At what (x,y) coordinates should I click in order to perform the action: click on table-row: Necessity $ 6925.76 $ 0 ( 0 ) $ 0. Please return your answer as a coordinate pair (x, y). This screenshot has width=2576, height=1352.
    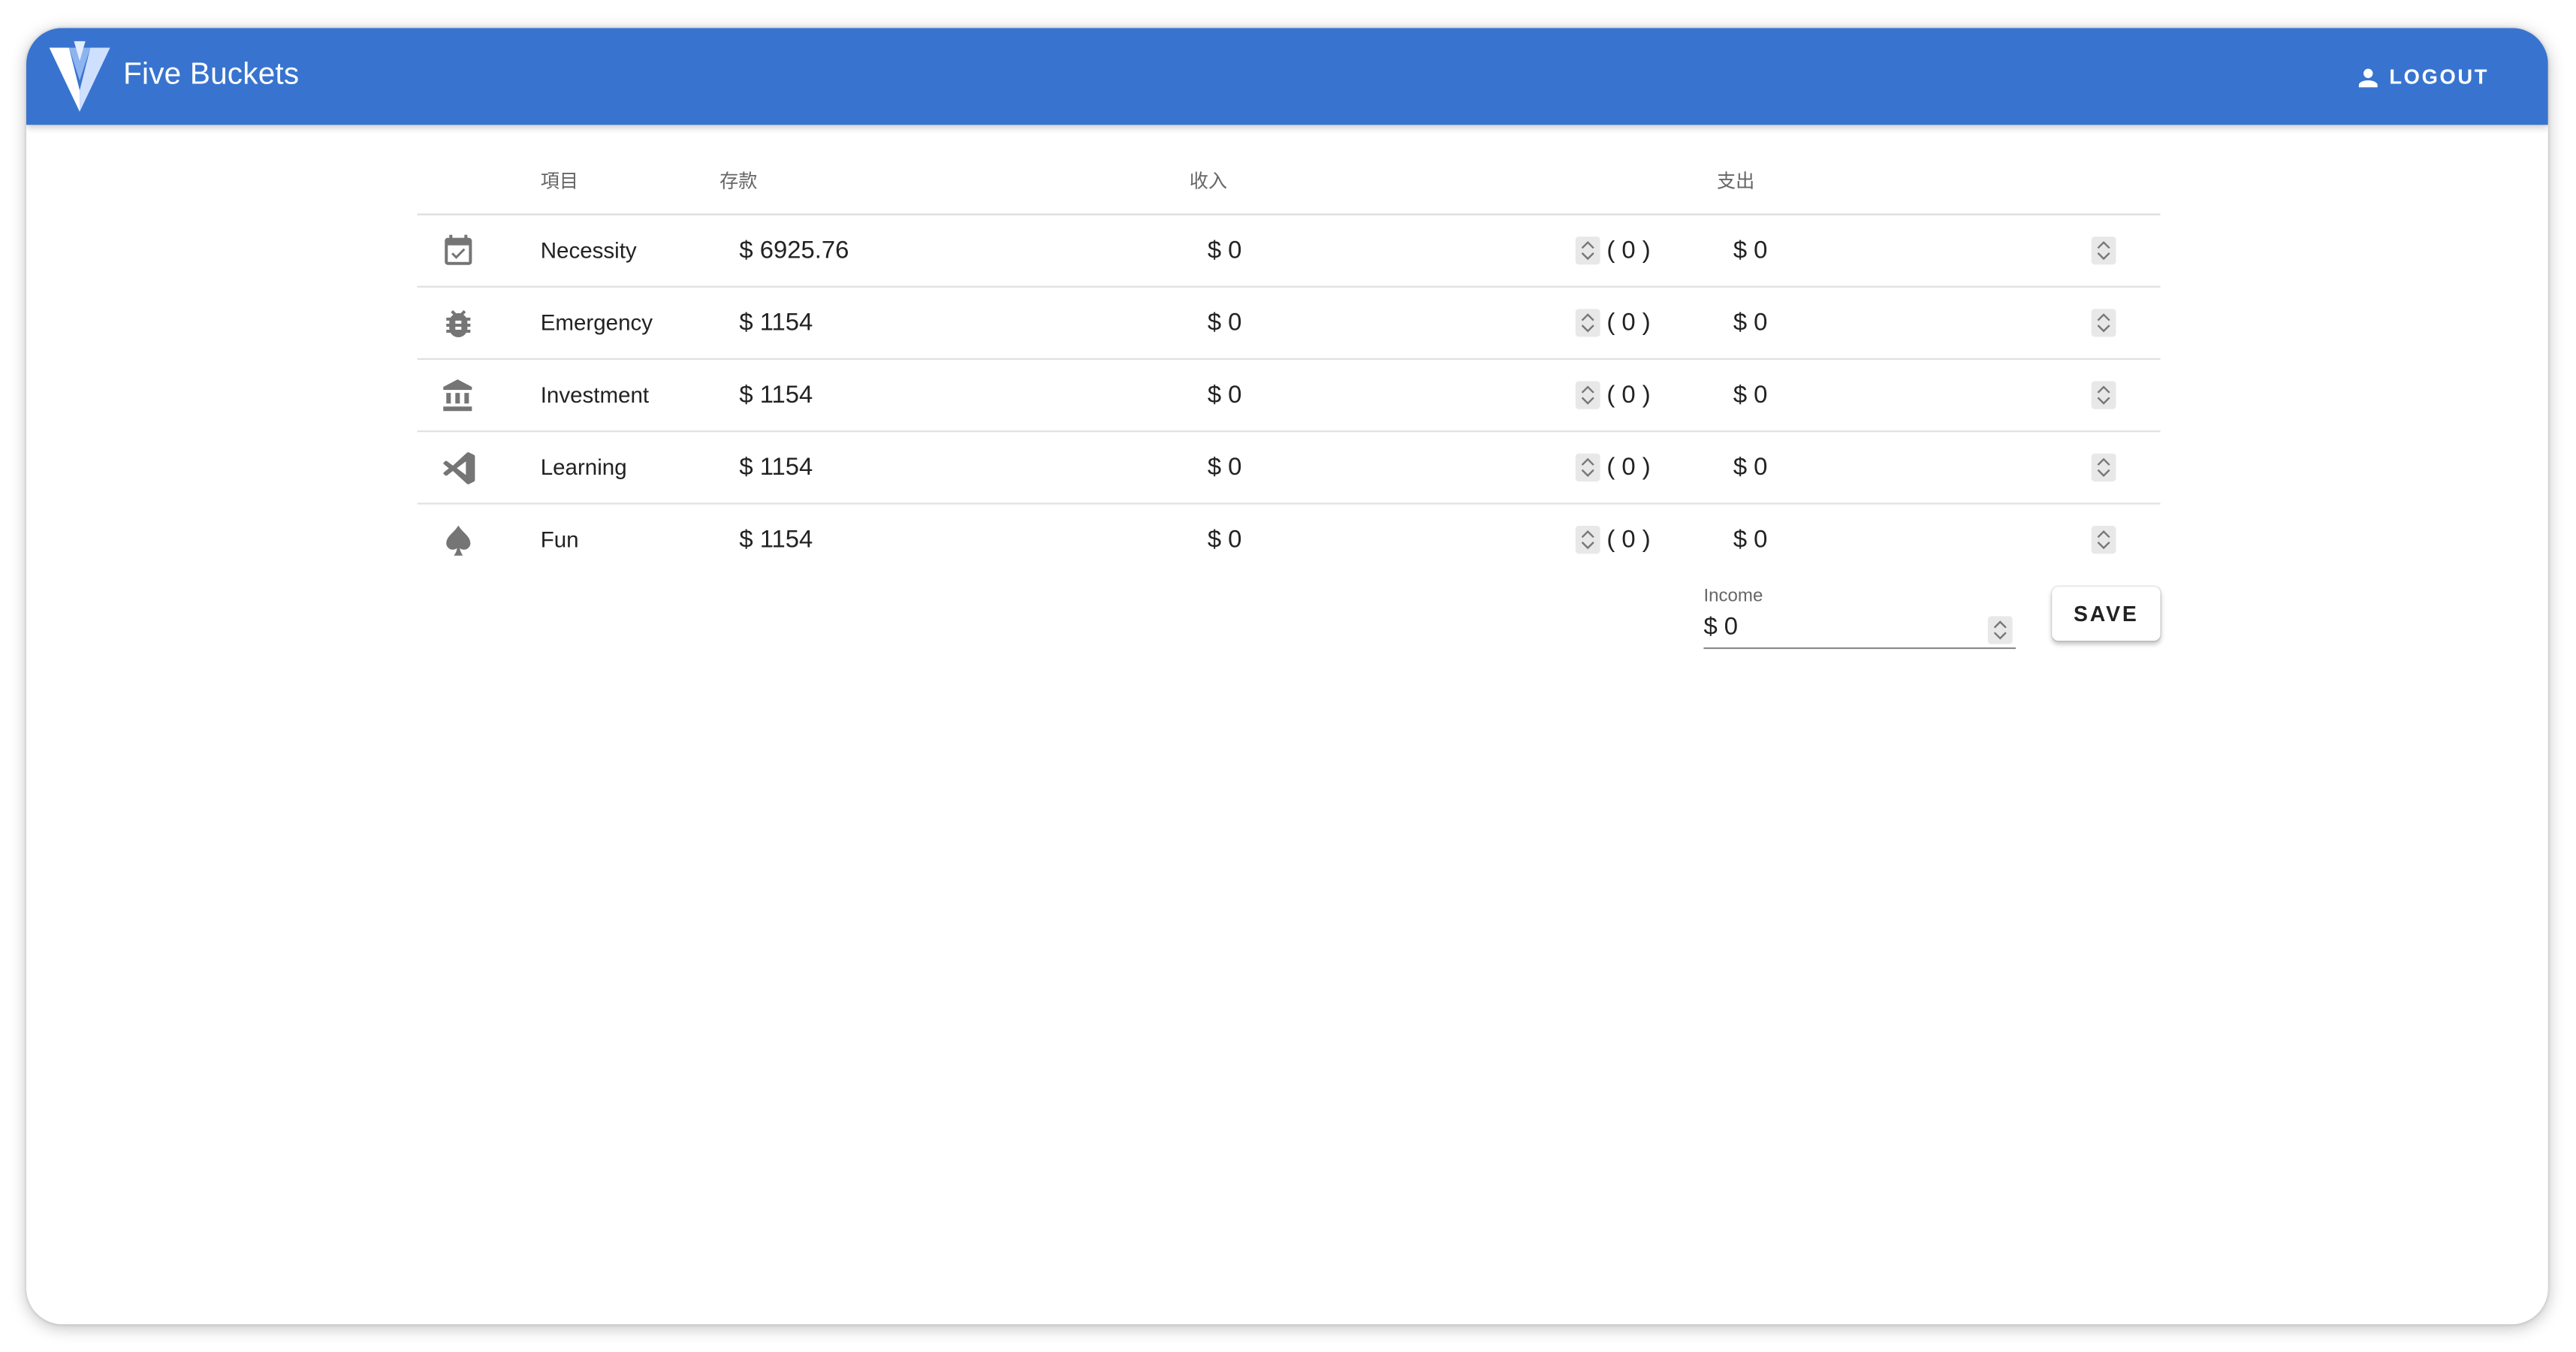
    Looking at the image, I should click on (1289, 252).